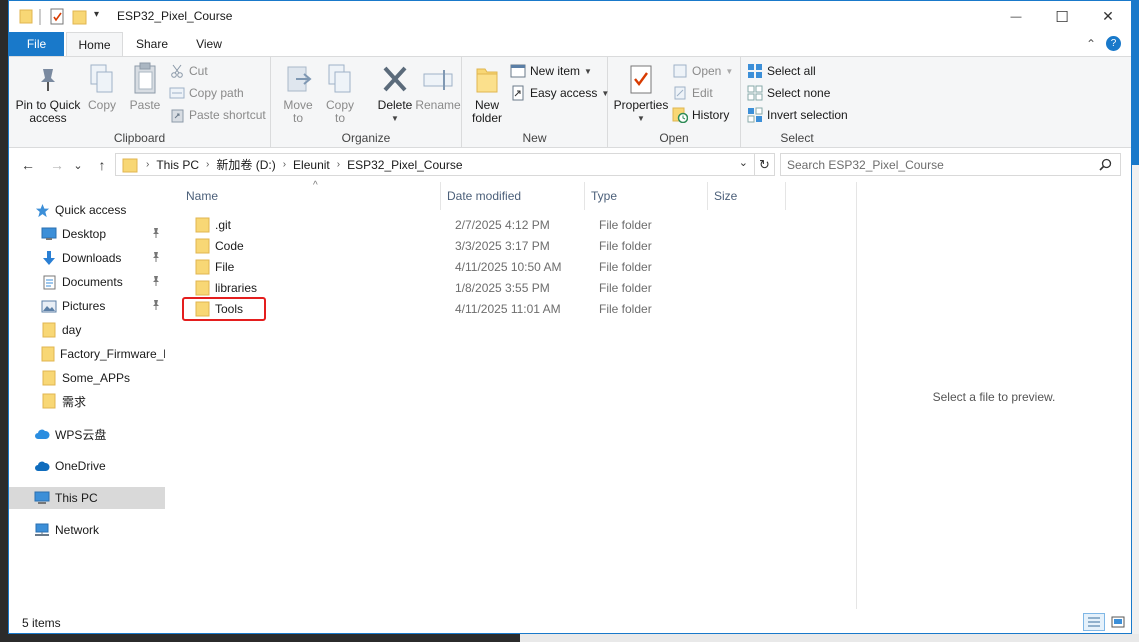 This screenshot has width=1139, height=642. What do you see at coordinates (42, 210) in the screenshot?
I see `star-icon` at bounding box center [42, 210].